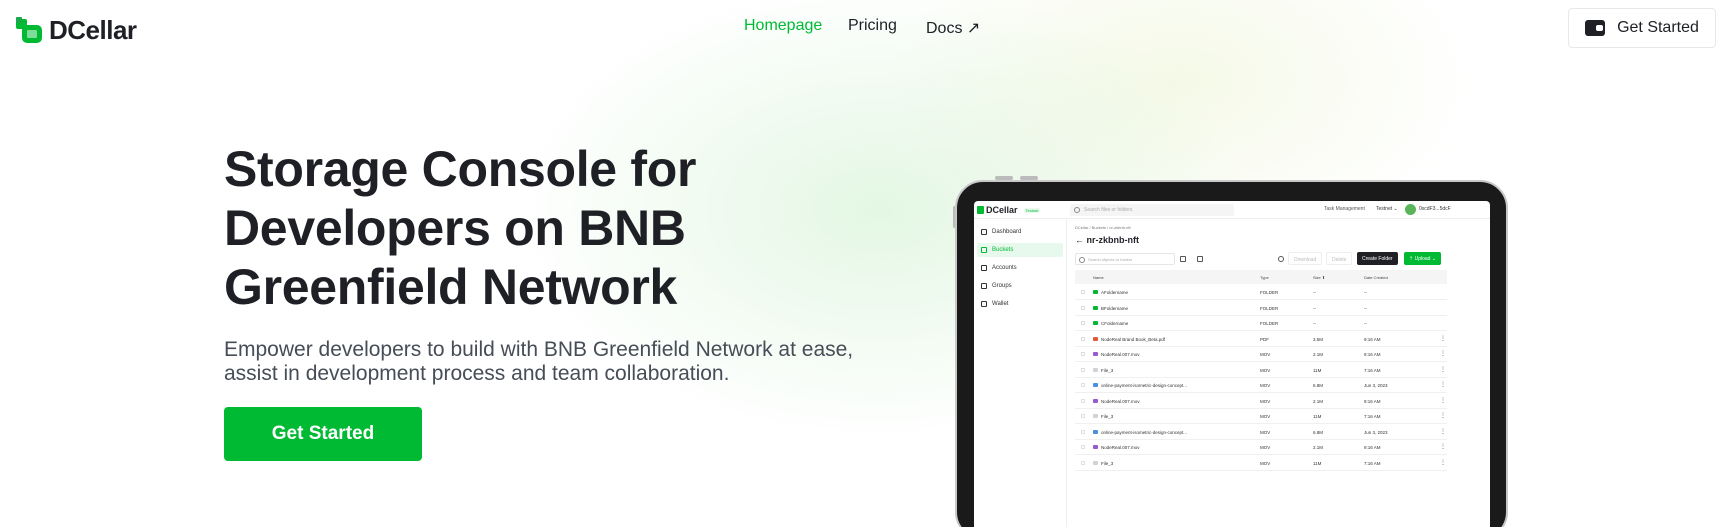  I want to click on nav-link-pricing: Pricing, so click(872, 26).